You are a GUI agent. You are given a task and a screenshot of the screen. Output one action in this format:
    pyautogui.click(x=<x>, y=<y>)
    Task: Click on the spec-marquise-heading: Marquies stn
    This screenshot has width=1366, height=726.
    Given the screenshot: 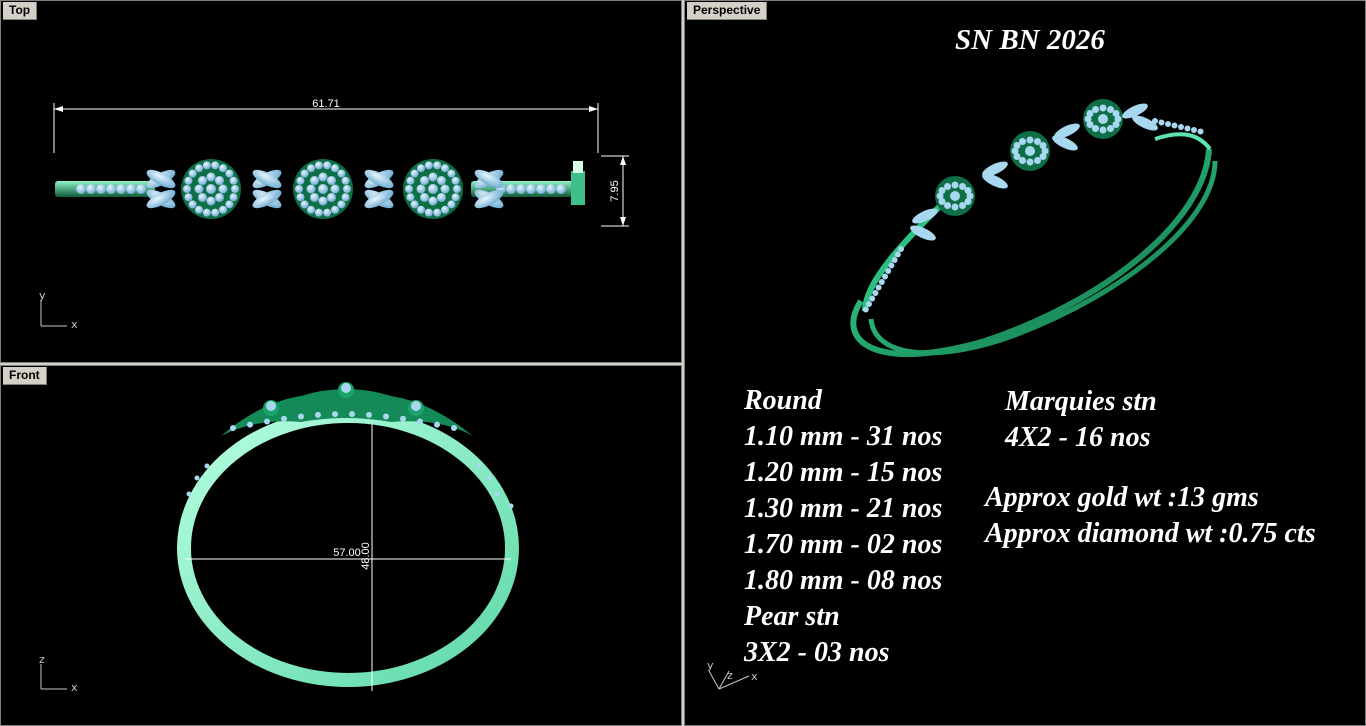 What is the action you would take?
    pyautogui.click(x=1081, y=401)
    